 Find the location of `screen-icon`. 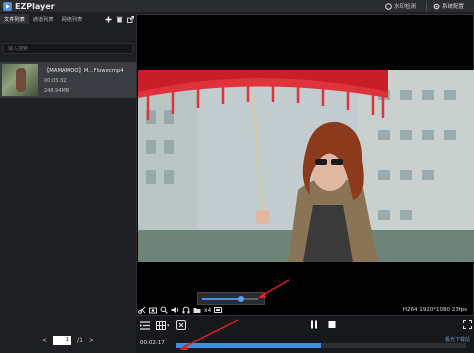

screen-icon is located at coordinates (218, 310).